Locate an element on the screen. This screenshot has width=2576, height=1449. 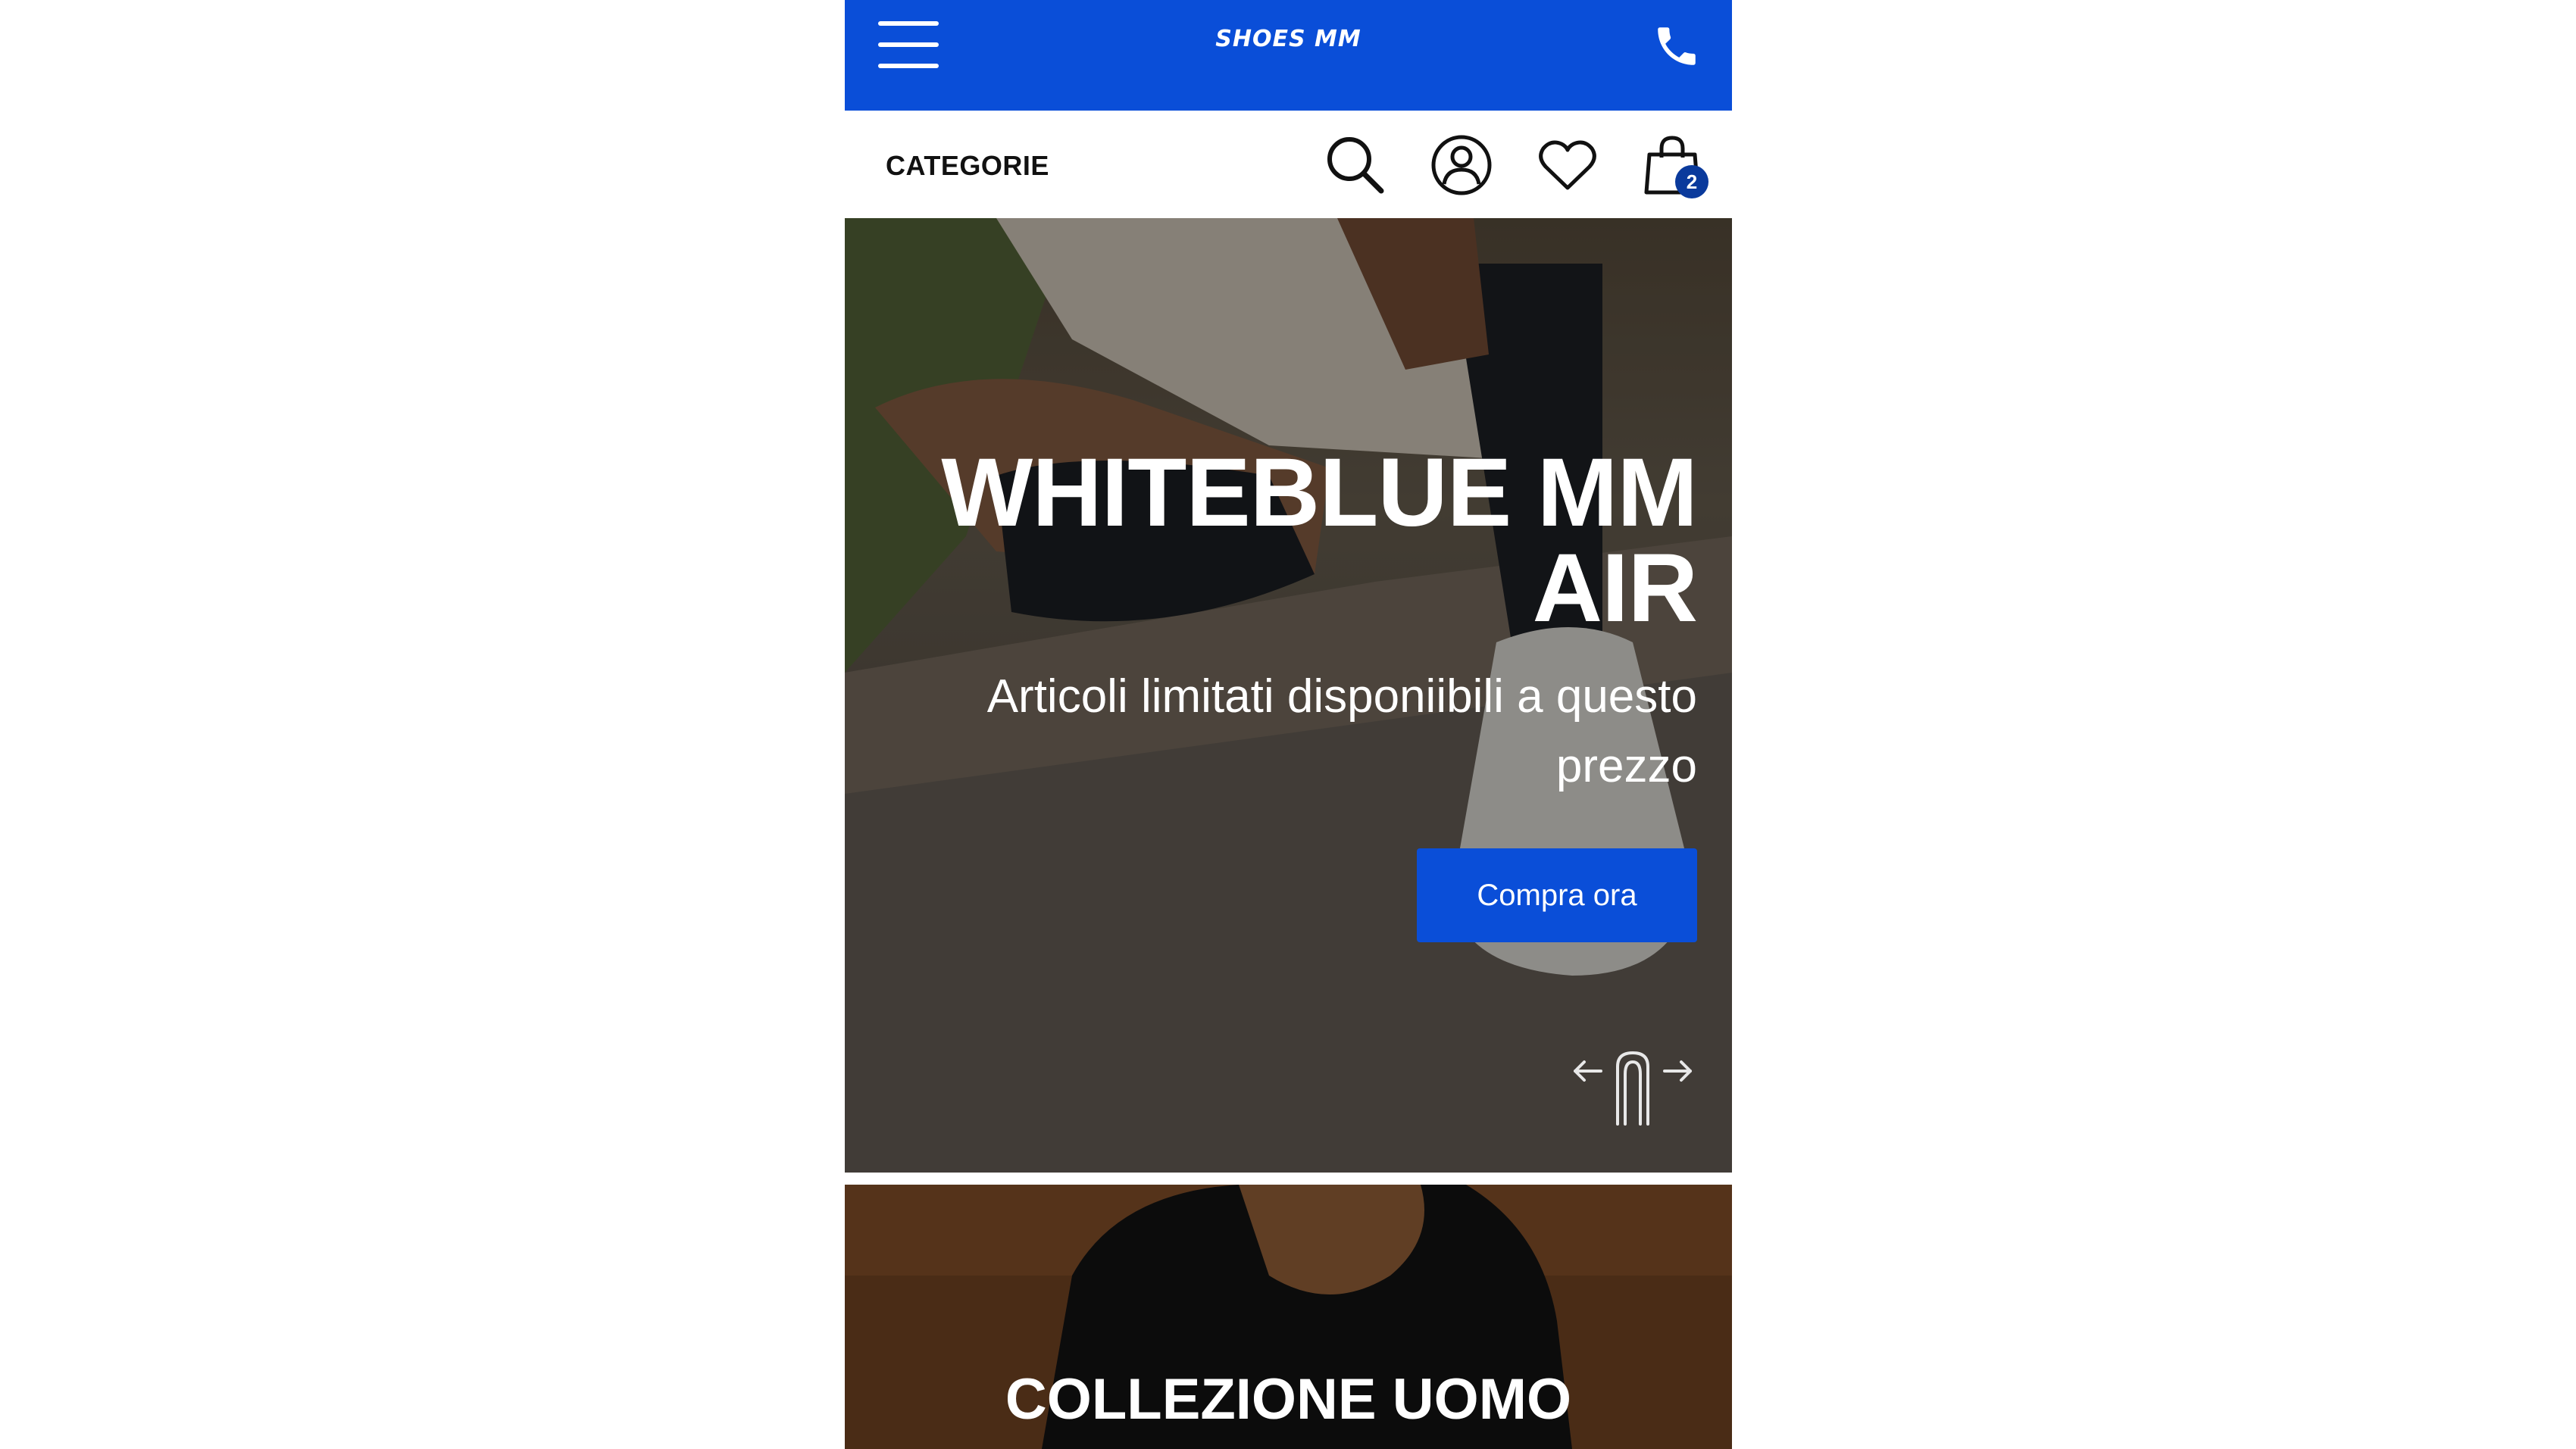
secondary-nav: CATEGORIE 2 is located at coordinates (1288, 164).